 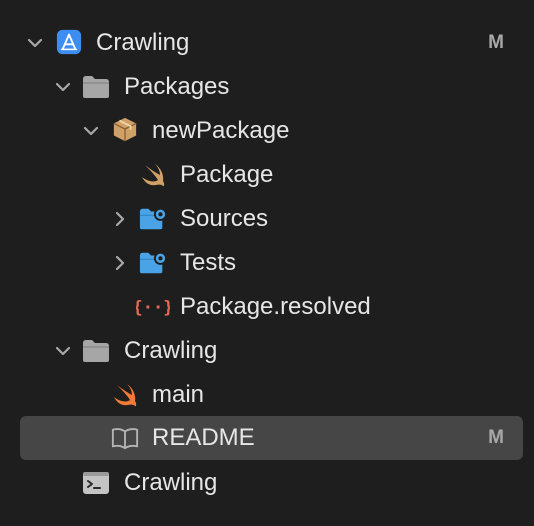 I want to click on book-icon, so click(x=125, y=439).